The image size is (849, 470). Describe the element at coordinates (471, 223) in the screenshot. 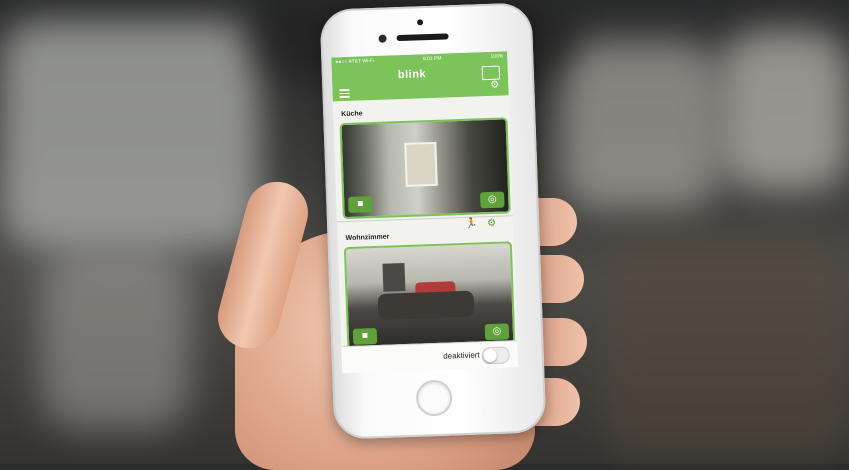

I see `motion-icon: 🏃` at that location.